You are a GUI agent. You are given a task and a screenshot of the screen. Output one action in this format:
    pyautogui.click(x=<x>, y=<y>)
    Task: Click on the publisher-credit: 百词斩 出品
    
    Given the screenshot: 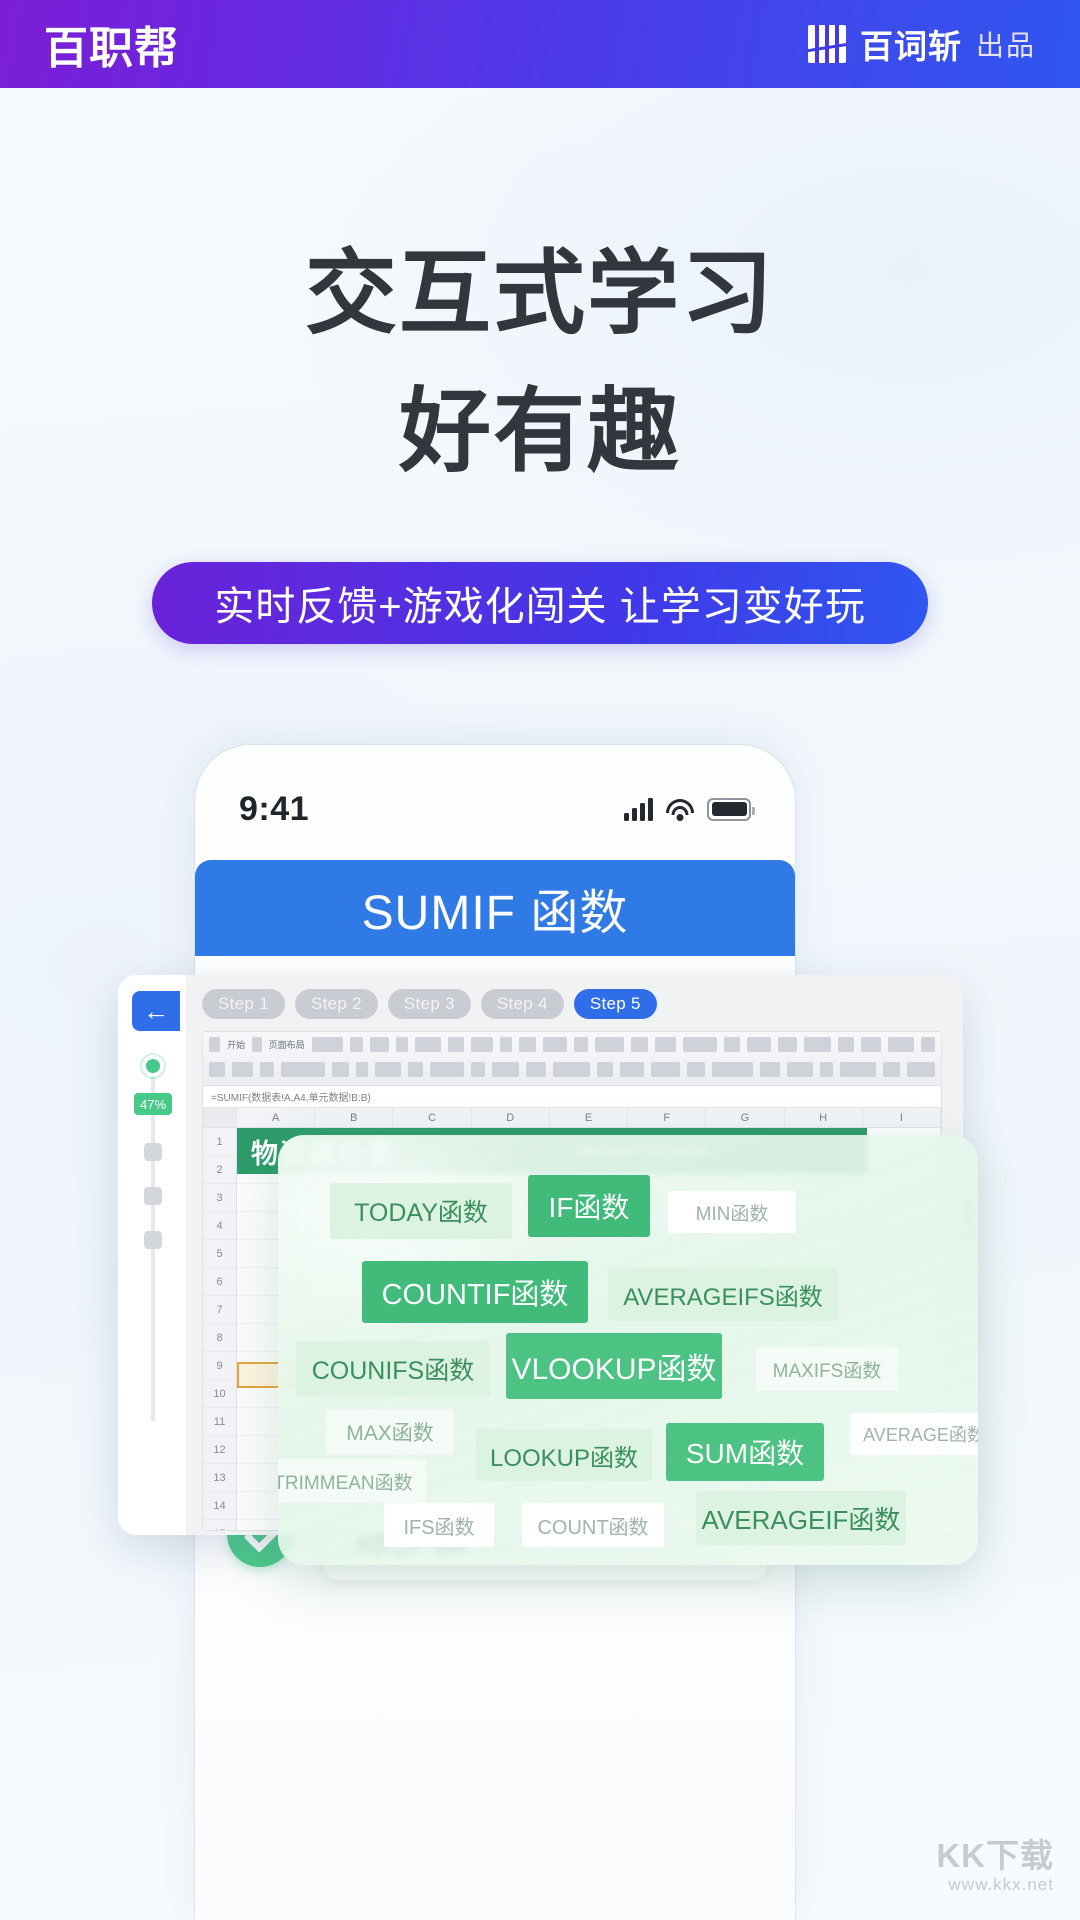 What is the action you would take?
    pyautogui.click(x=921, y=44)
    